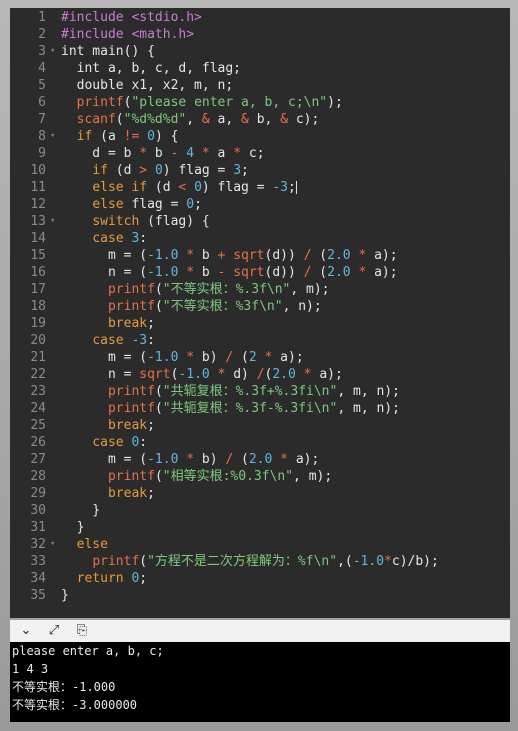 The height and width of the screenshot is (731, 518). Describe the element at coordinates (260, 306) in the screenshot. I see `code-line: 18 printf("不等实根：%3f\n", n);` at that location.